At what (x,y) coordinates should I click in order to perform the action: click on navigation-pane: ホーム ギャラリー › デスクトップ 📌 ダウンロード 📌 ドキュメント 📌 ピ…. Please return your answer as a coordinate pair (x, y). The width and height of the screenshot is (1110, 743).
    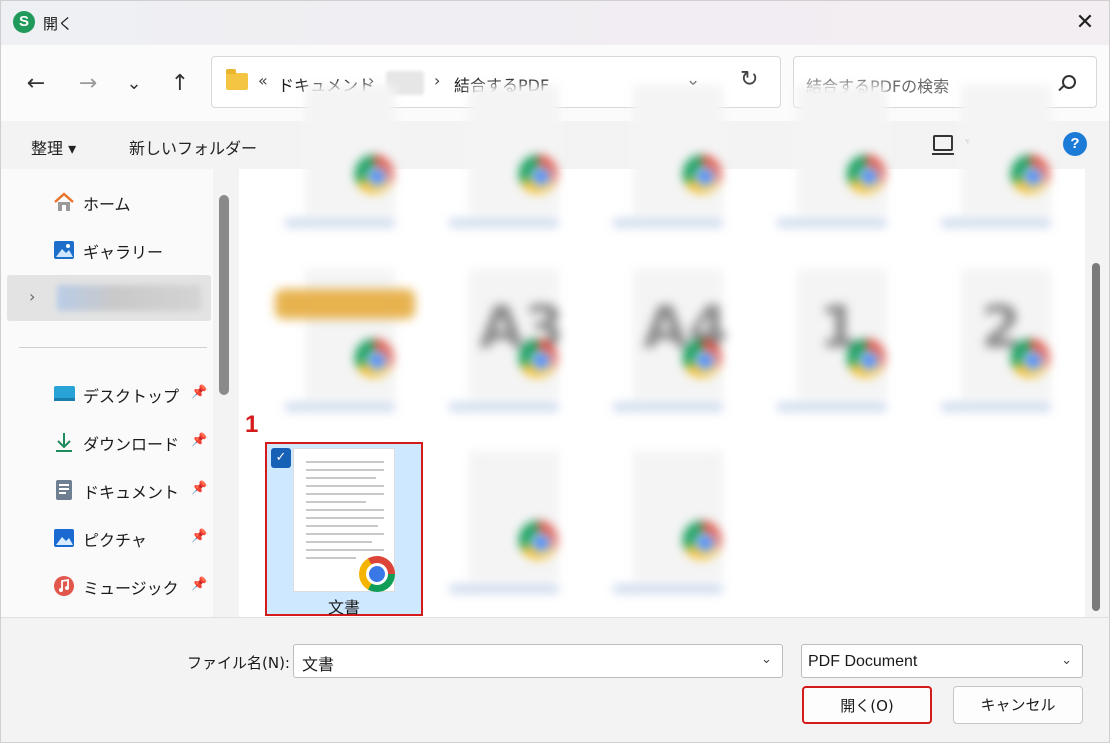
    Looking at the image, I should click on (107, 393).